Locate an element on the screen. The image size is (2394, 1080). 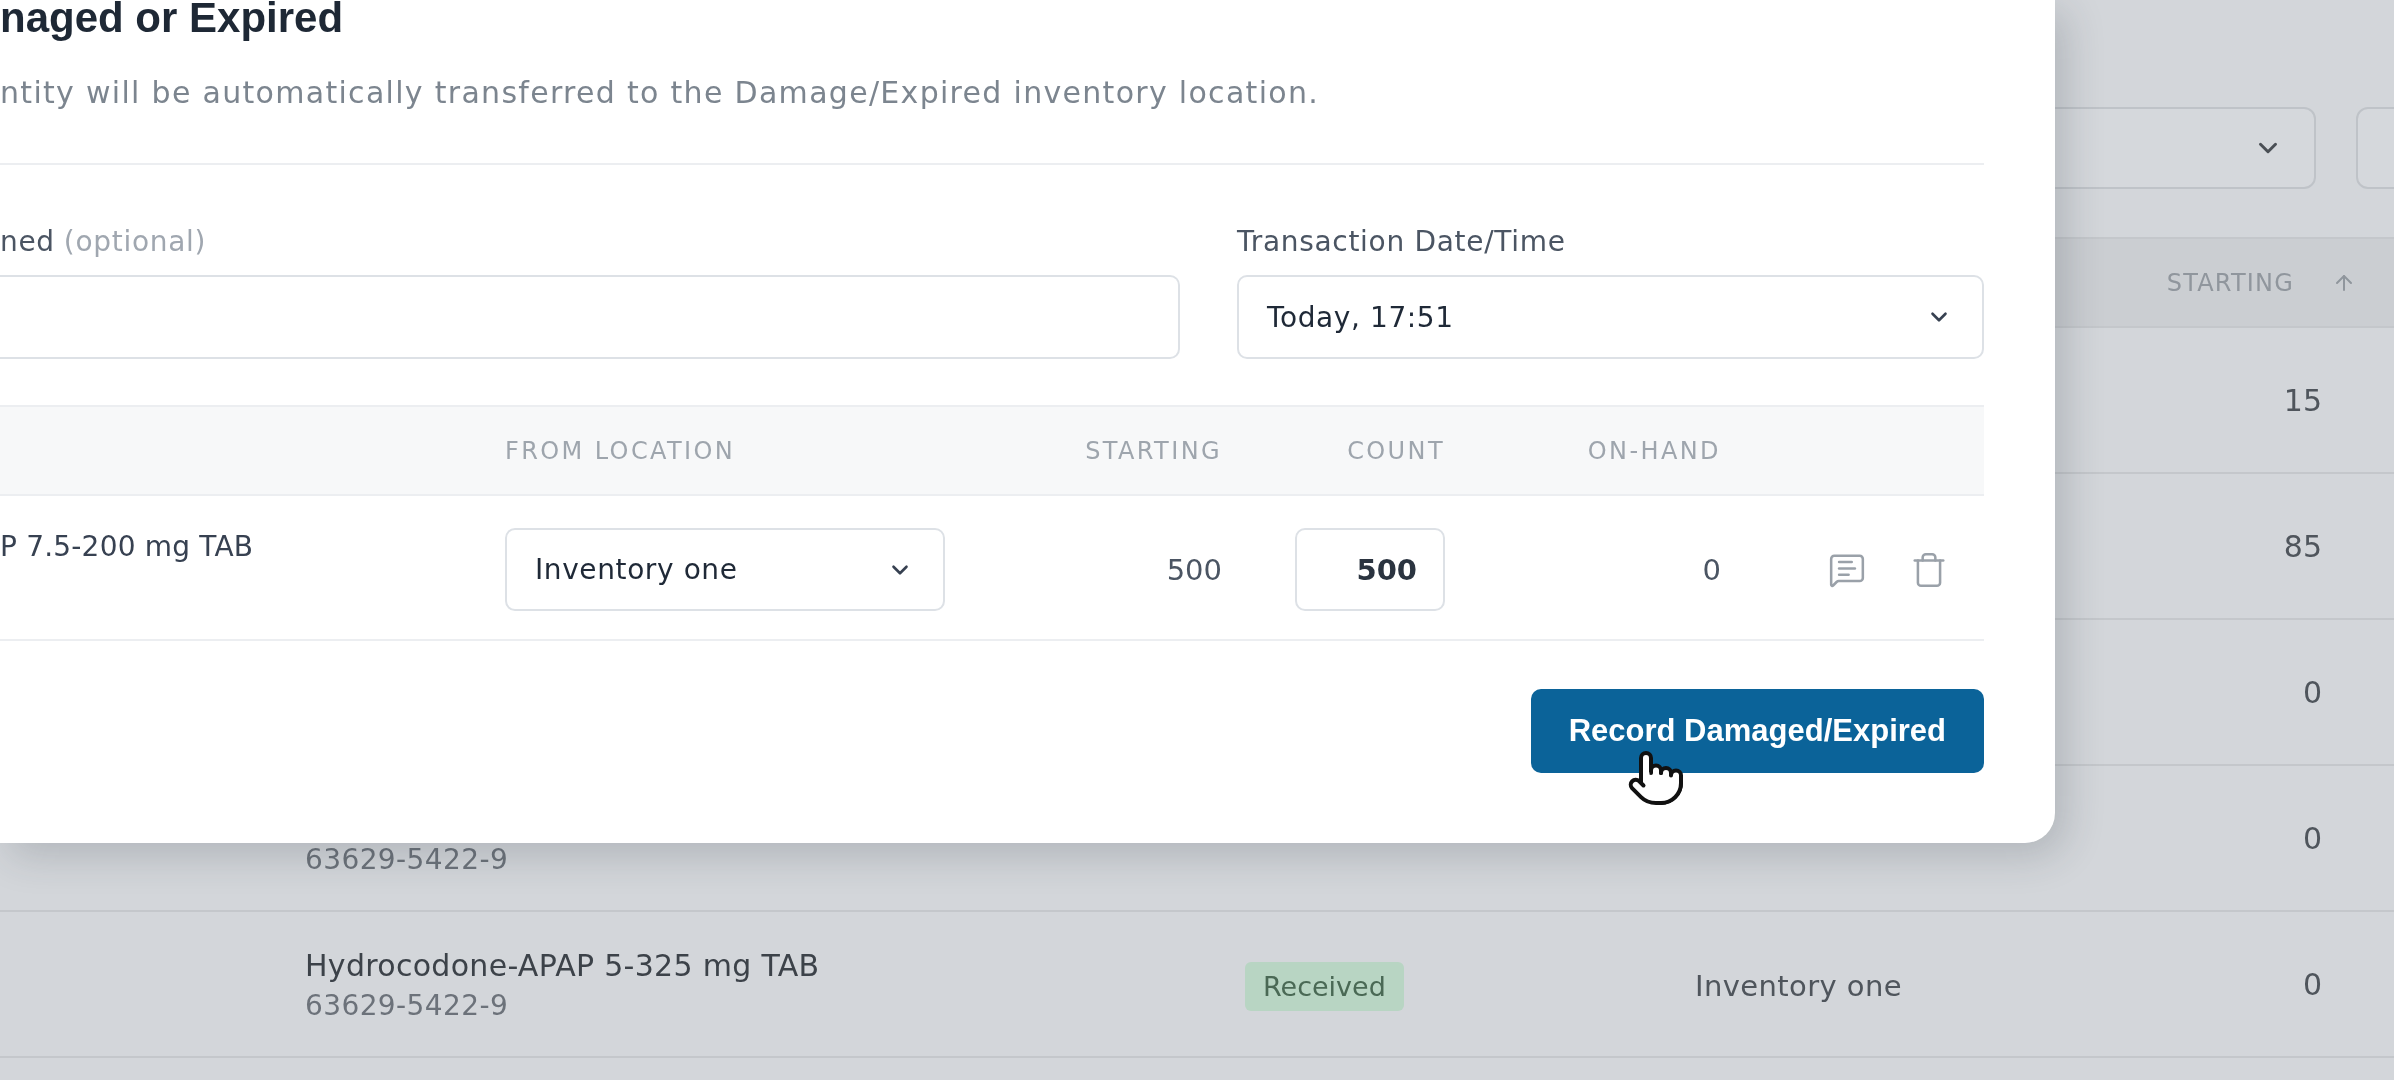
location-select: Inventory one is located at coordinates (725, 569).